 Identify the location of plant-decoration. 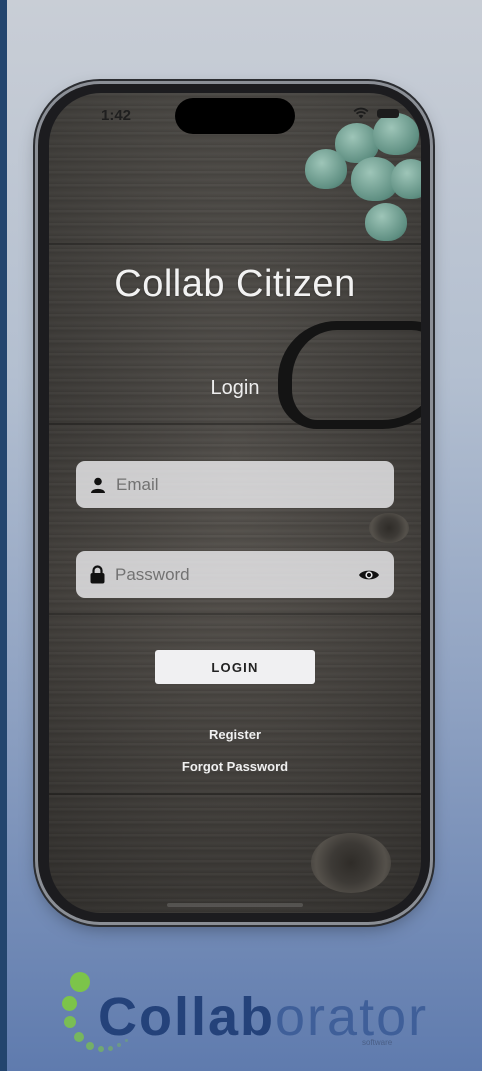
(358, 183).